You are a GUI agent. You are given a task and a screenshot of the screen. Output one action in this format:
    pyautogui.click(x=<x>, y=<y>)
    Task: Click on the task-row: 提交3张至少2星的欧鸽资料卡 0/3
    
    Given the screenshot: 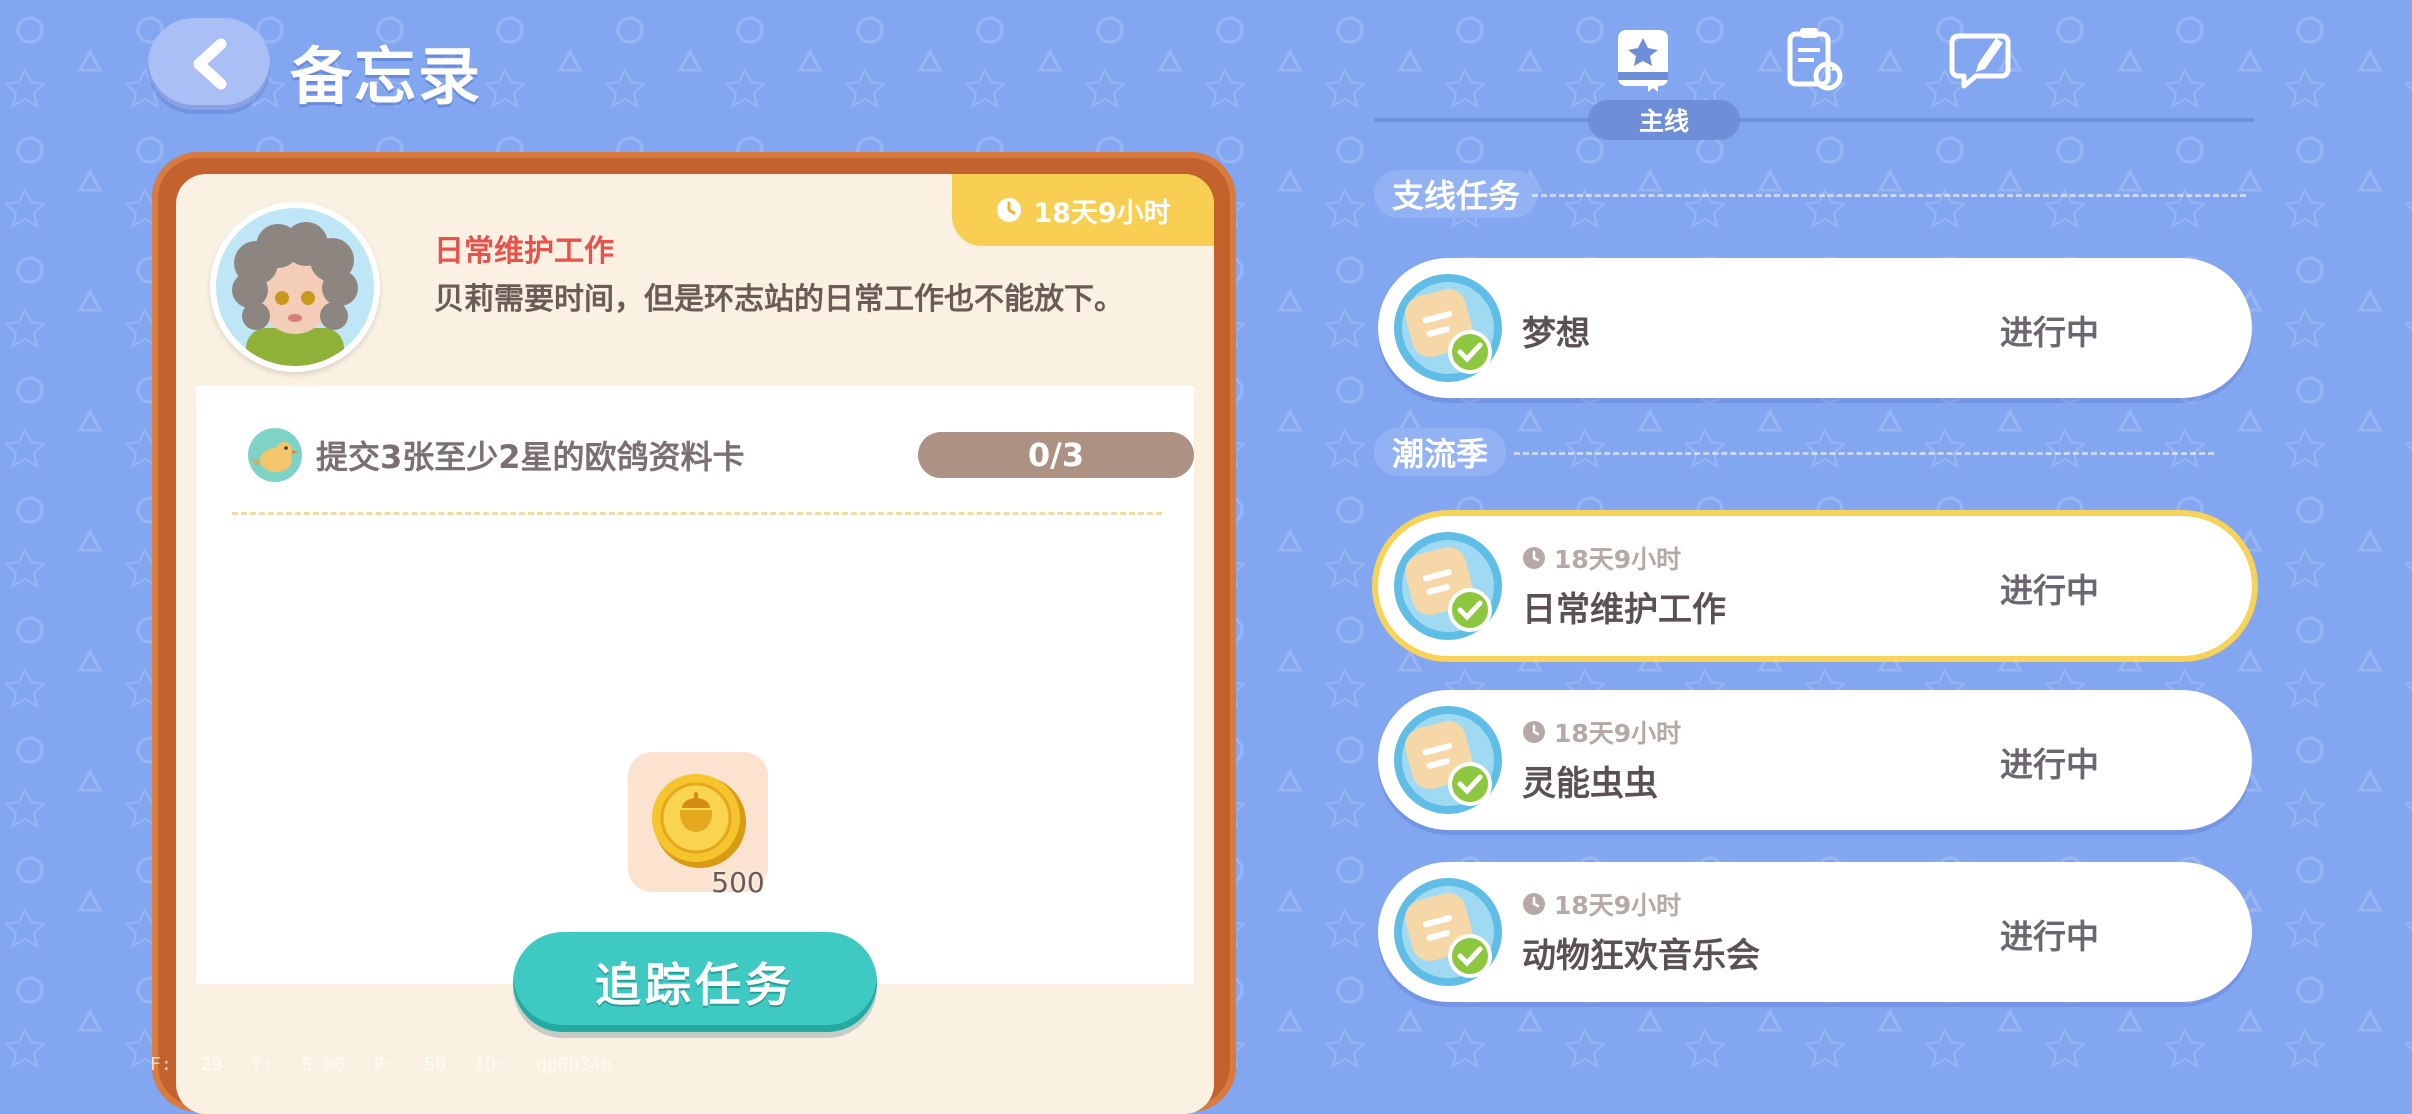 What is the action you would take?
    pyautogui.click(x=720, y=454)
    